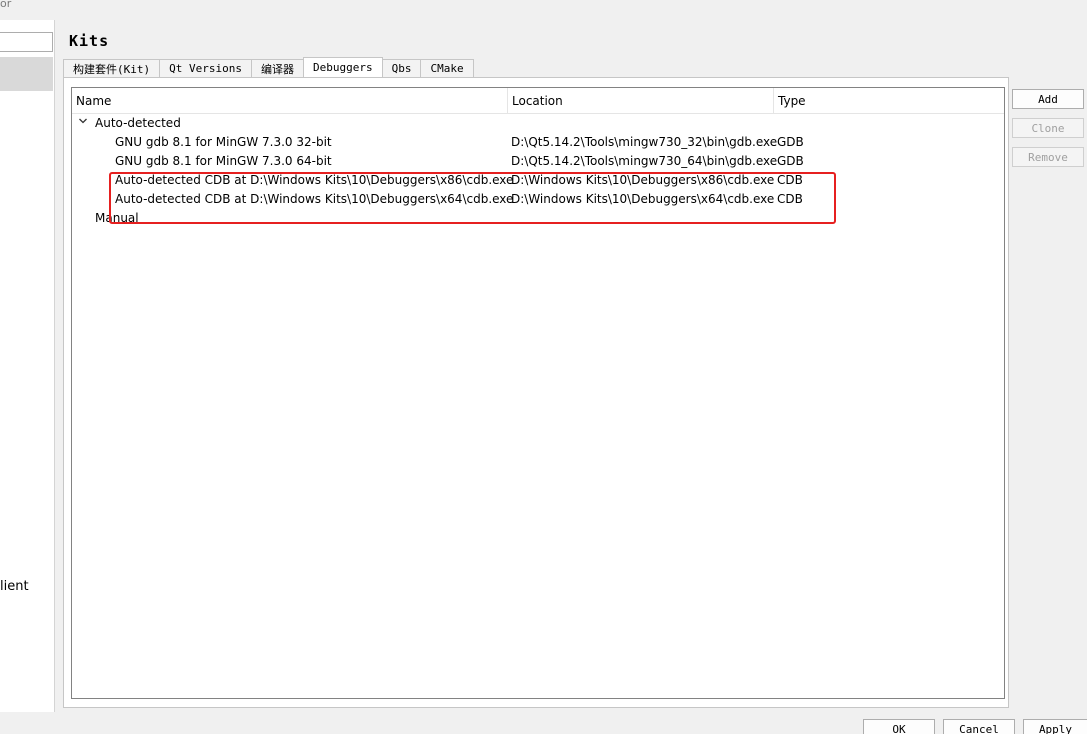 The width and height of the screenshot is (1087, 734). What do you see at coordinates (1055, 726) in the screenshot?
I see `apply-button: Apply` at bounding box center [1055, 726].